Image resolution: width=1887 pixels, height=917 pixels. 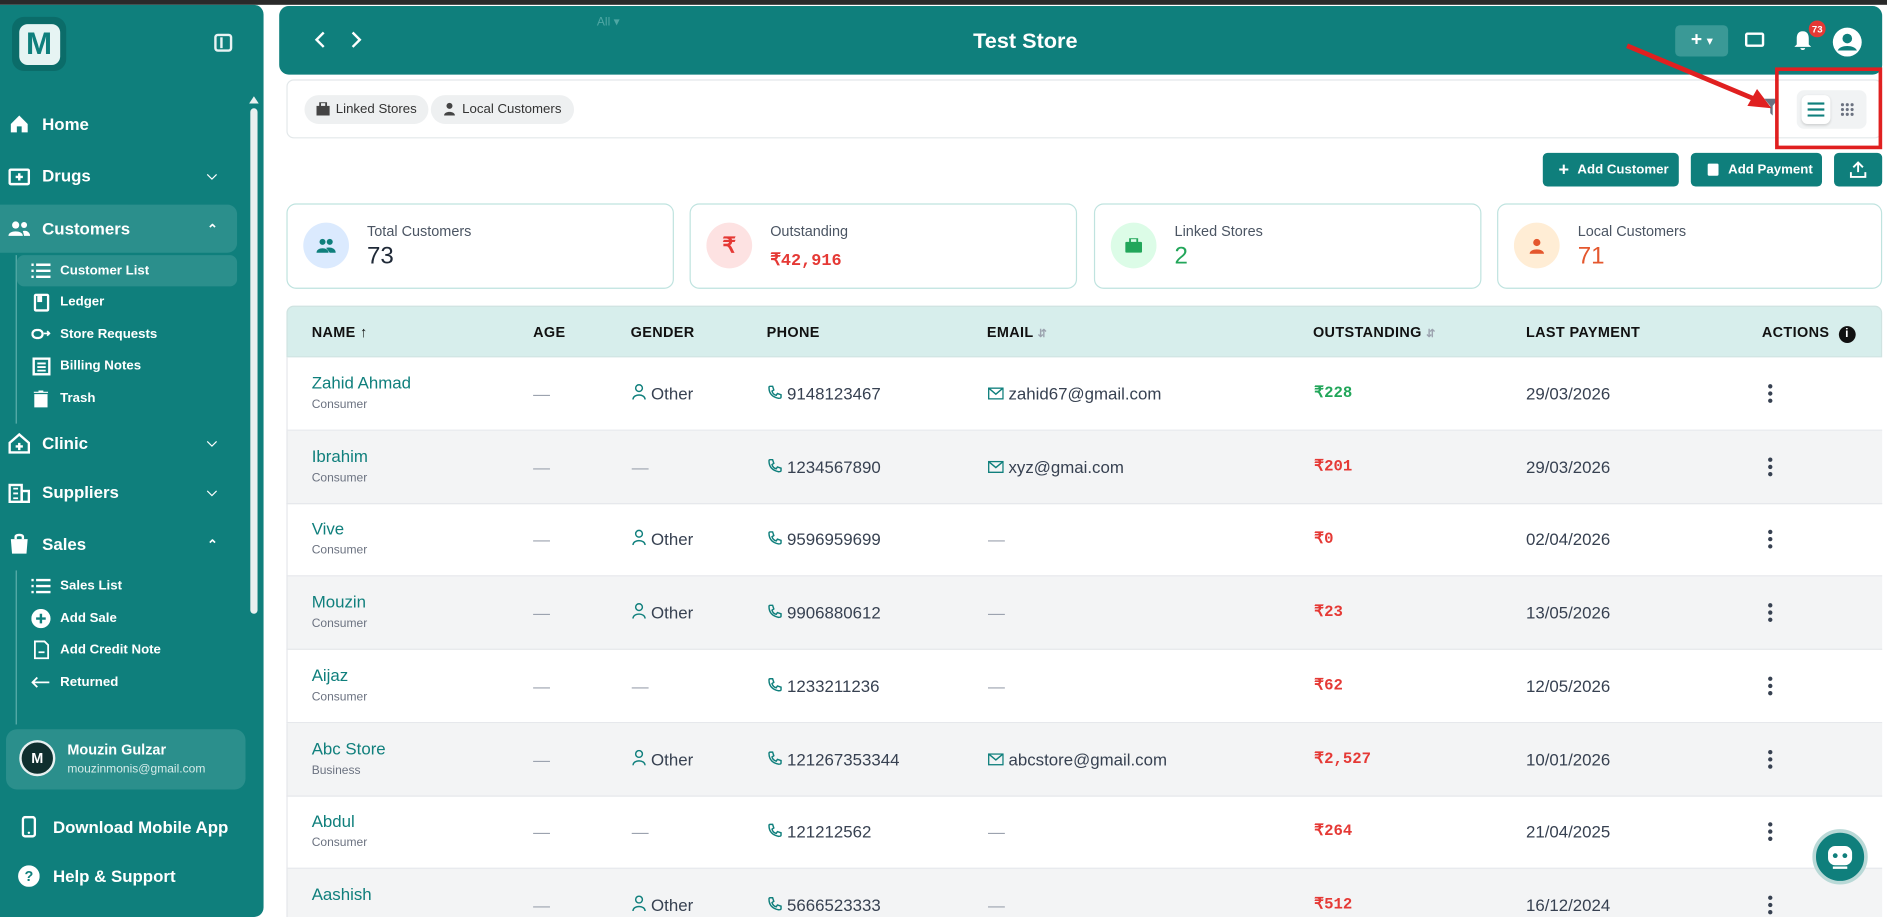 What do you see at coordinates (132, 875) in the screenshot?
I see `help-support-button: ? Help & Support` at bounding box center [132, 875].